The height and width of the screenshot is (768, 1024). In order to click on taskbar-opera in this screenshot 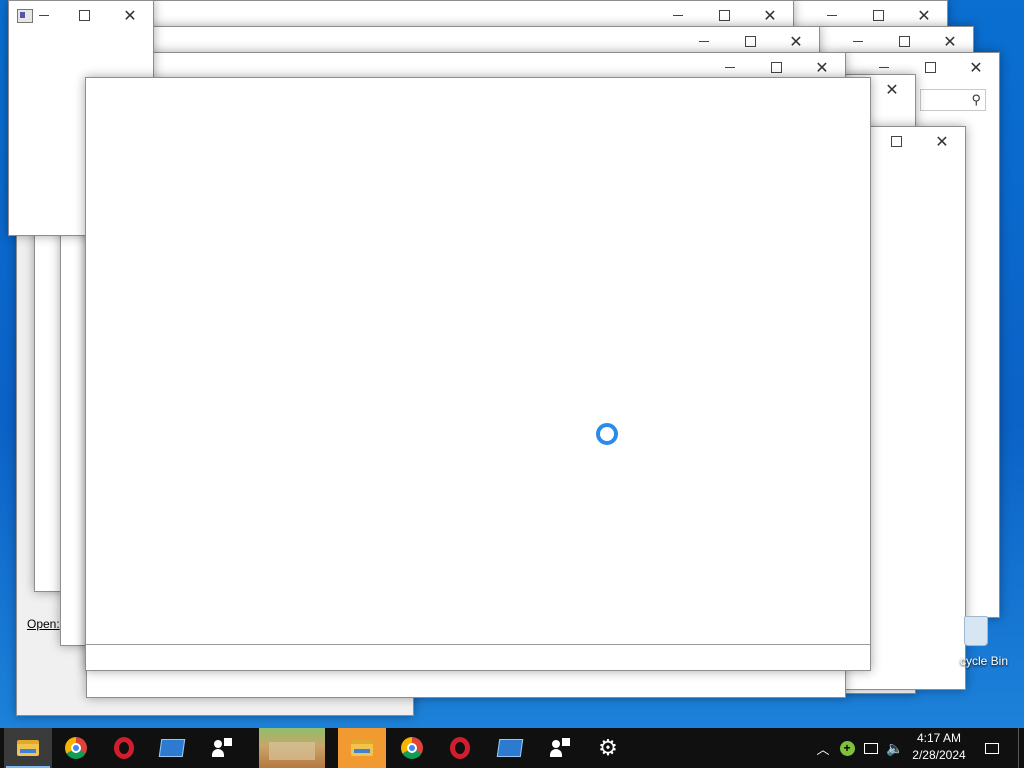, I will do `click(124, 748)`.